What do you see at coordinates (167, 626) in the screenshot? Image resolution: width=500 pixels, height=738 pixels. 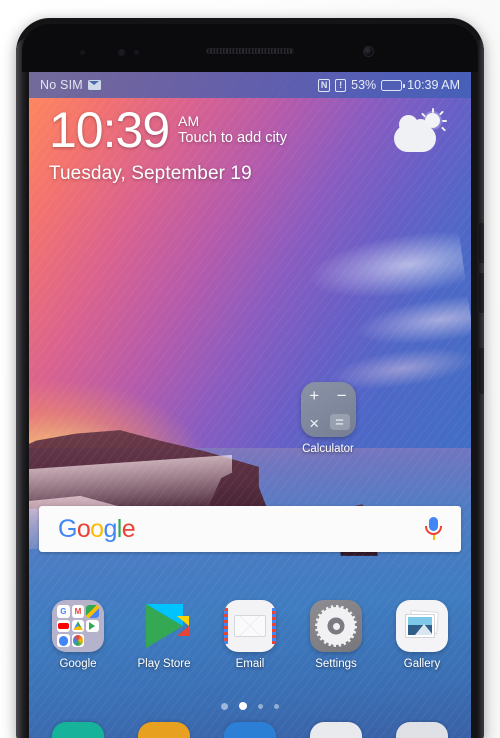 I see `play-triangle-glyph` at bounding box center [167, 626].